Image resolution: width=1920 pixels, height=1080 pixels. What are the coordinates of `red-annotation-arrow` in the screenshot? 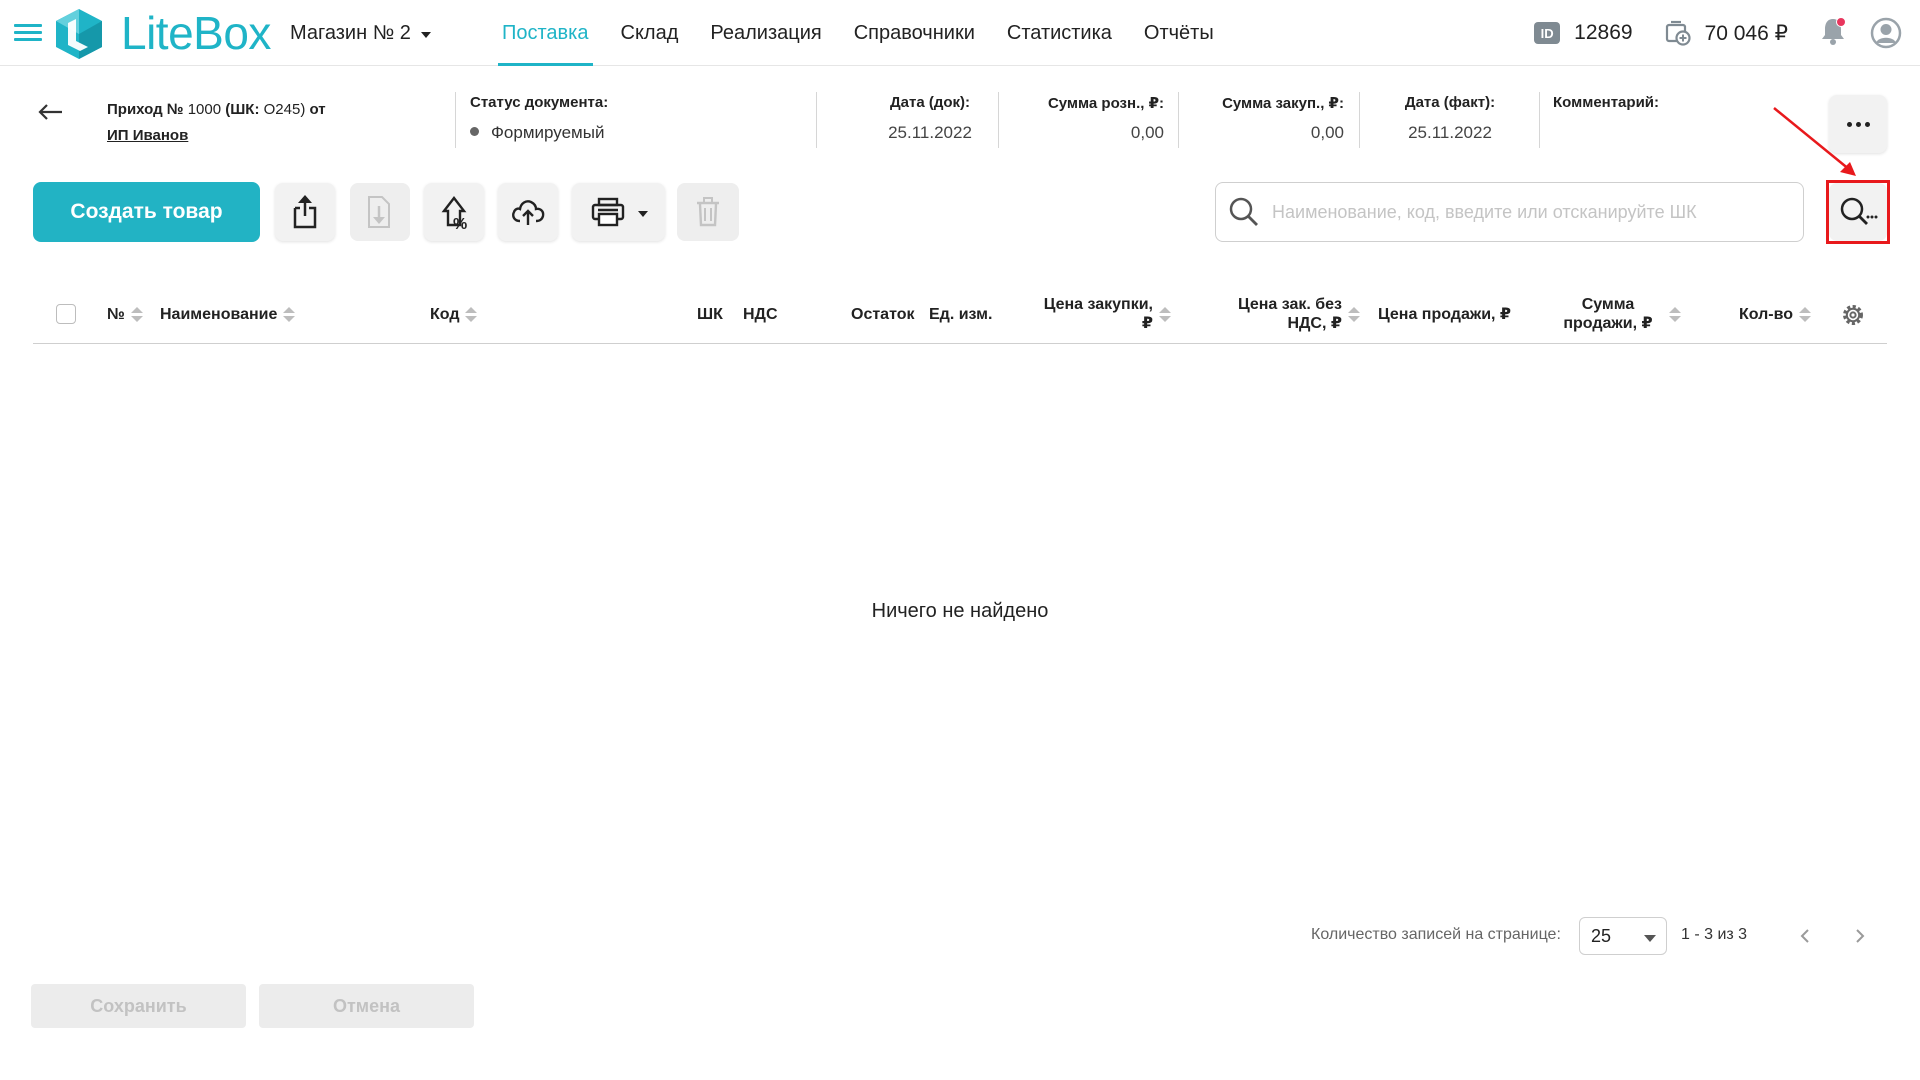 It's located at (1814, 141).